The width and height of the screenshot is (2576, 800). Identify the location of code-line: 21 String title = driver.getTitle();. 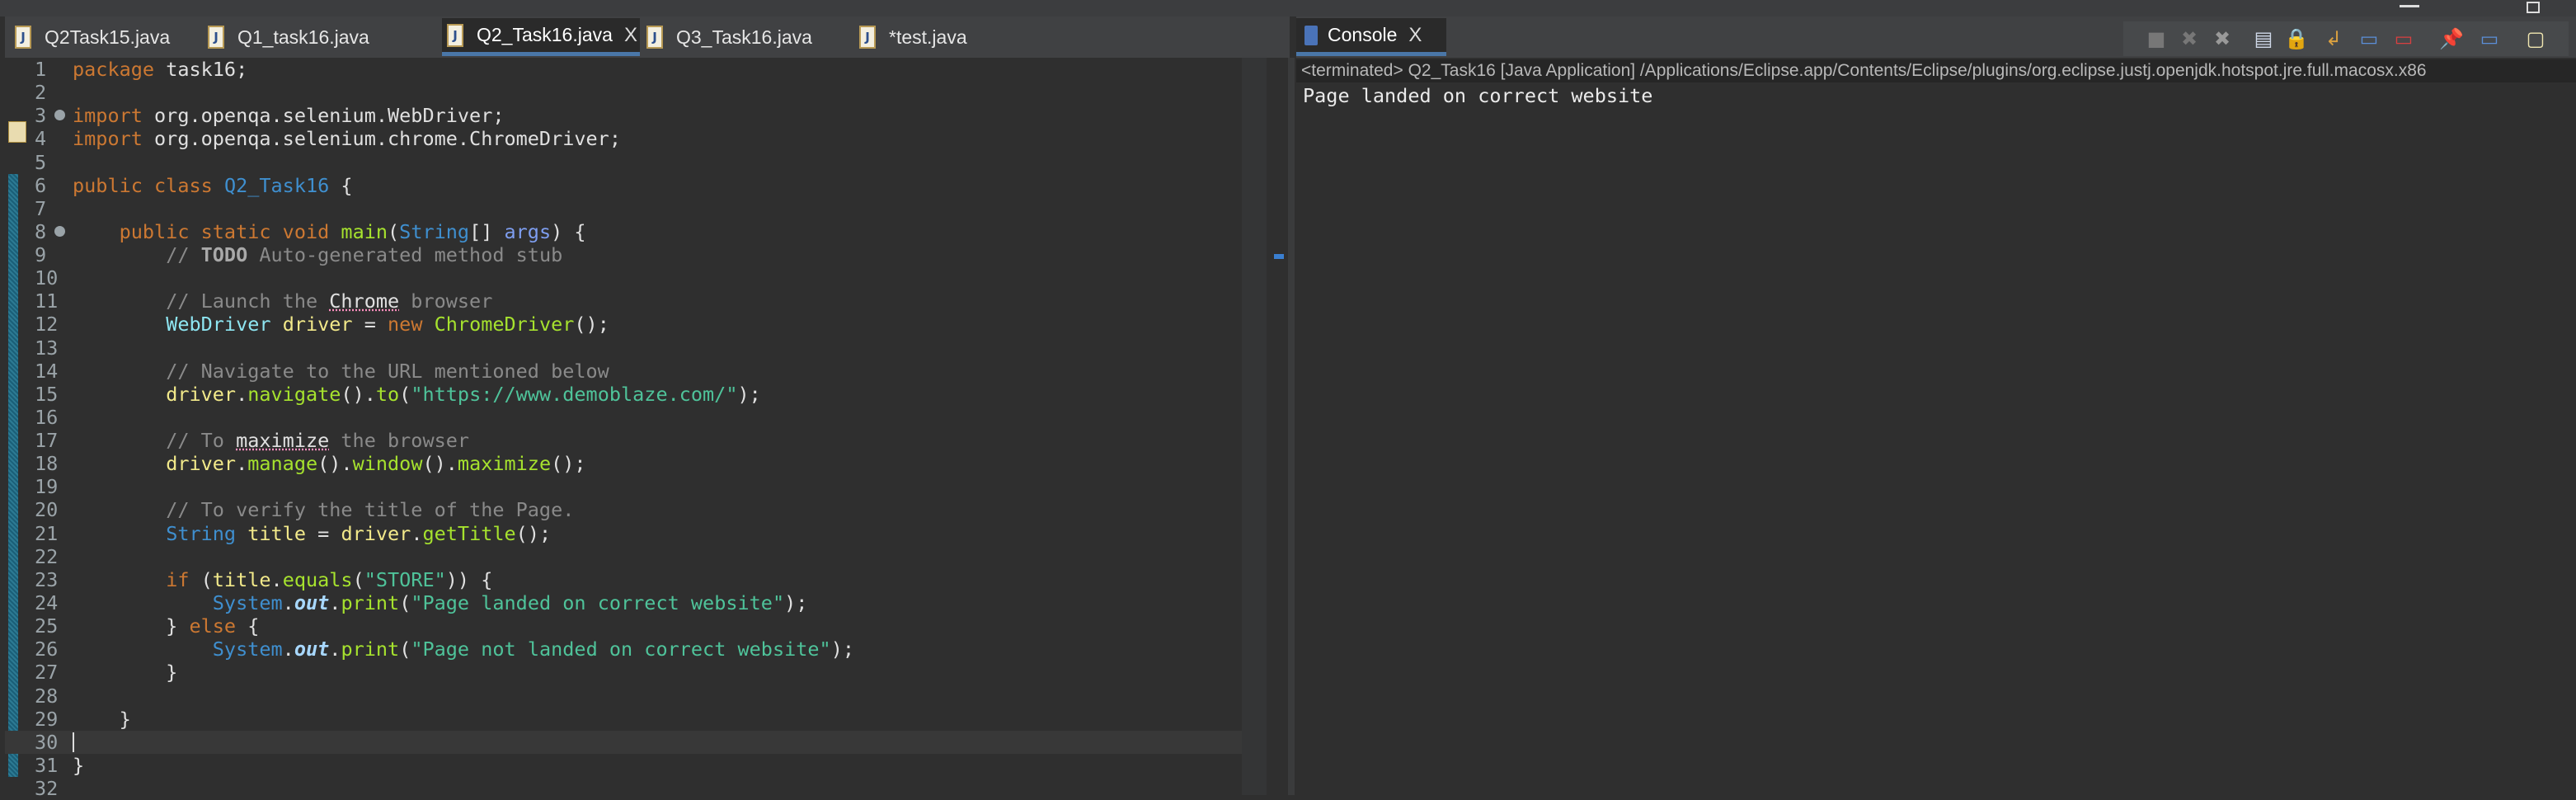
(623, 533).